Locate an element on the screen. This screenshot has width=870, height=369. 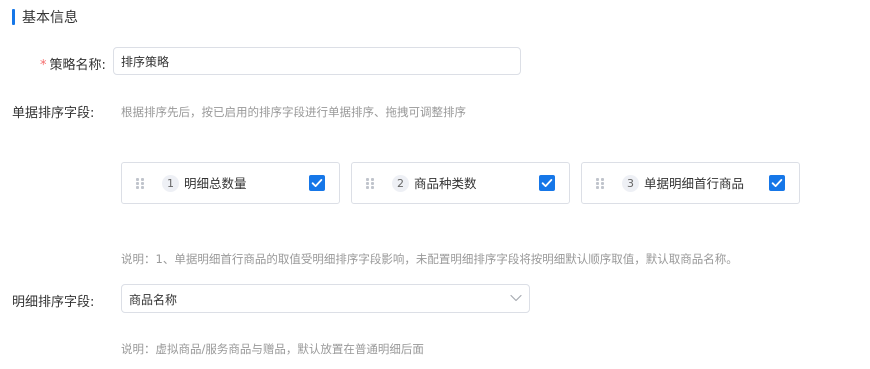
strategy-name-input is located at coordinates (317, 61).